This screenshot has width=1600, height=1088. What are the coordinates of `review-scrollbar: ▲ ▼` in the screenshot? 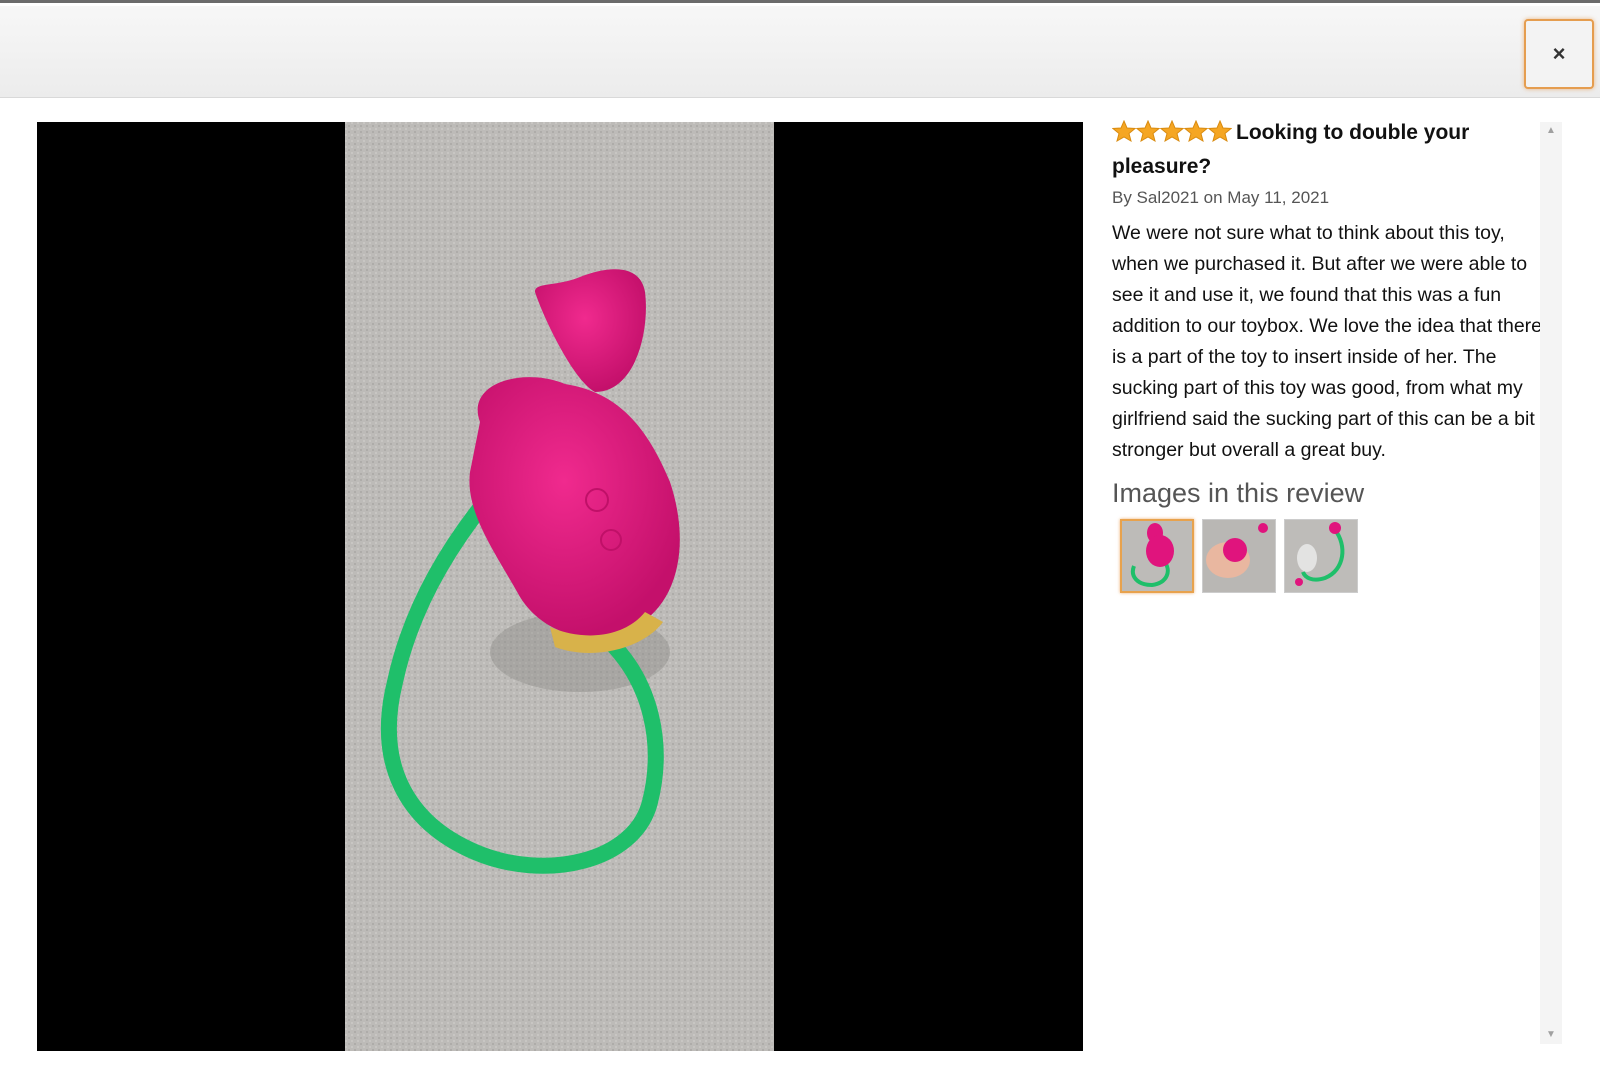 It's located at (1551, 583).